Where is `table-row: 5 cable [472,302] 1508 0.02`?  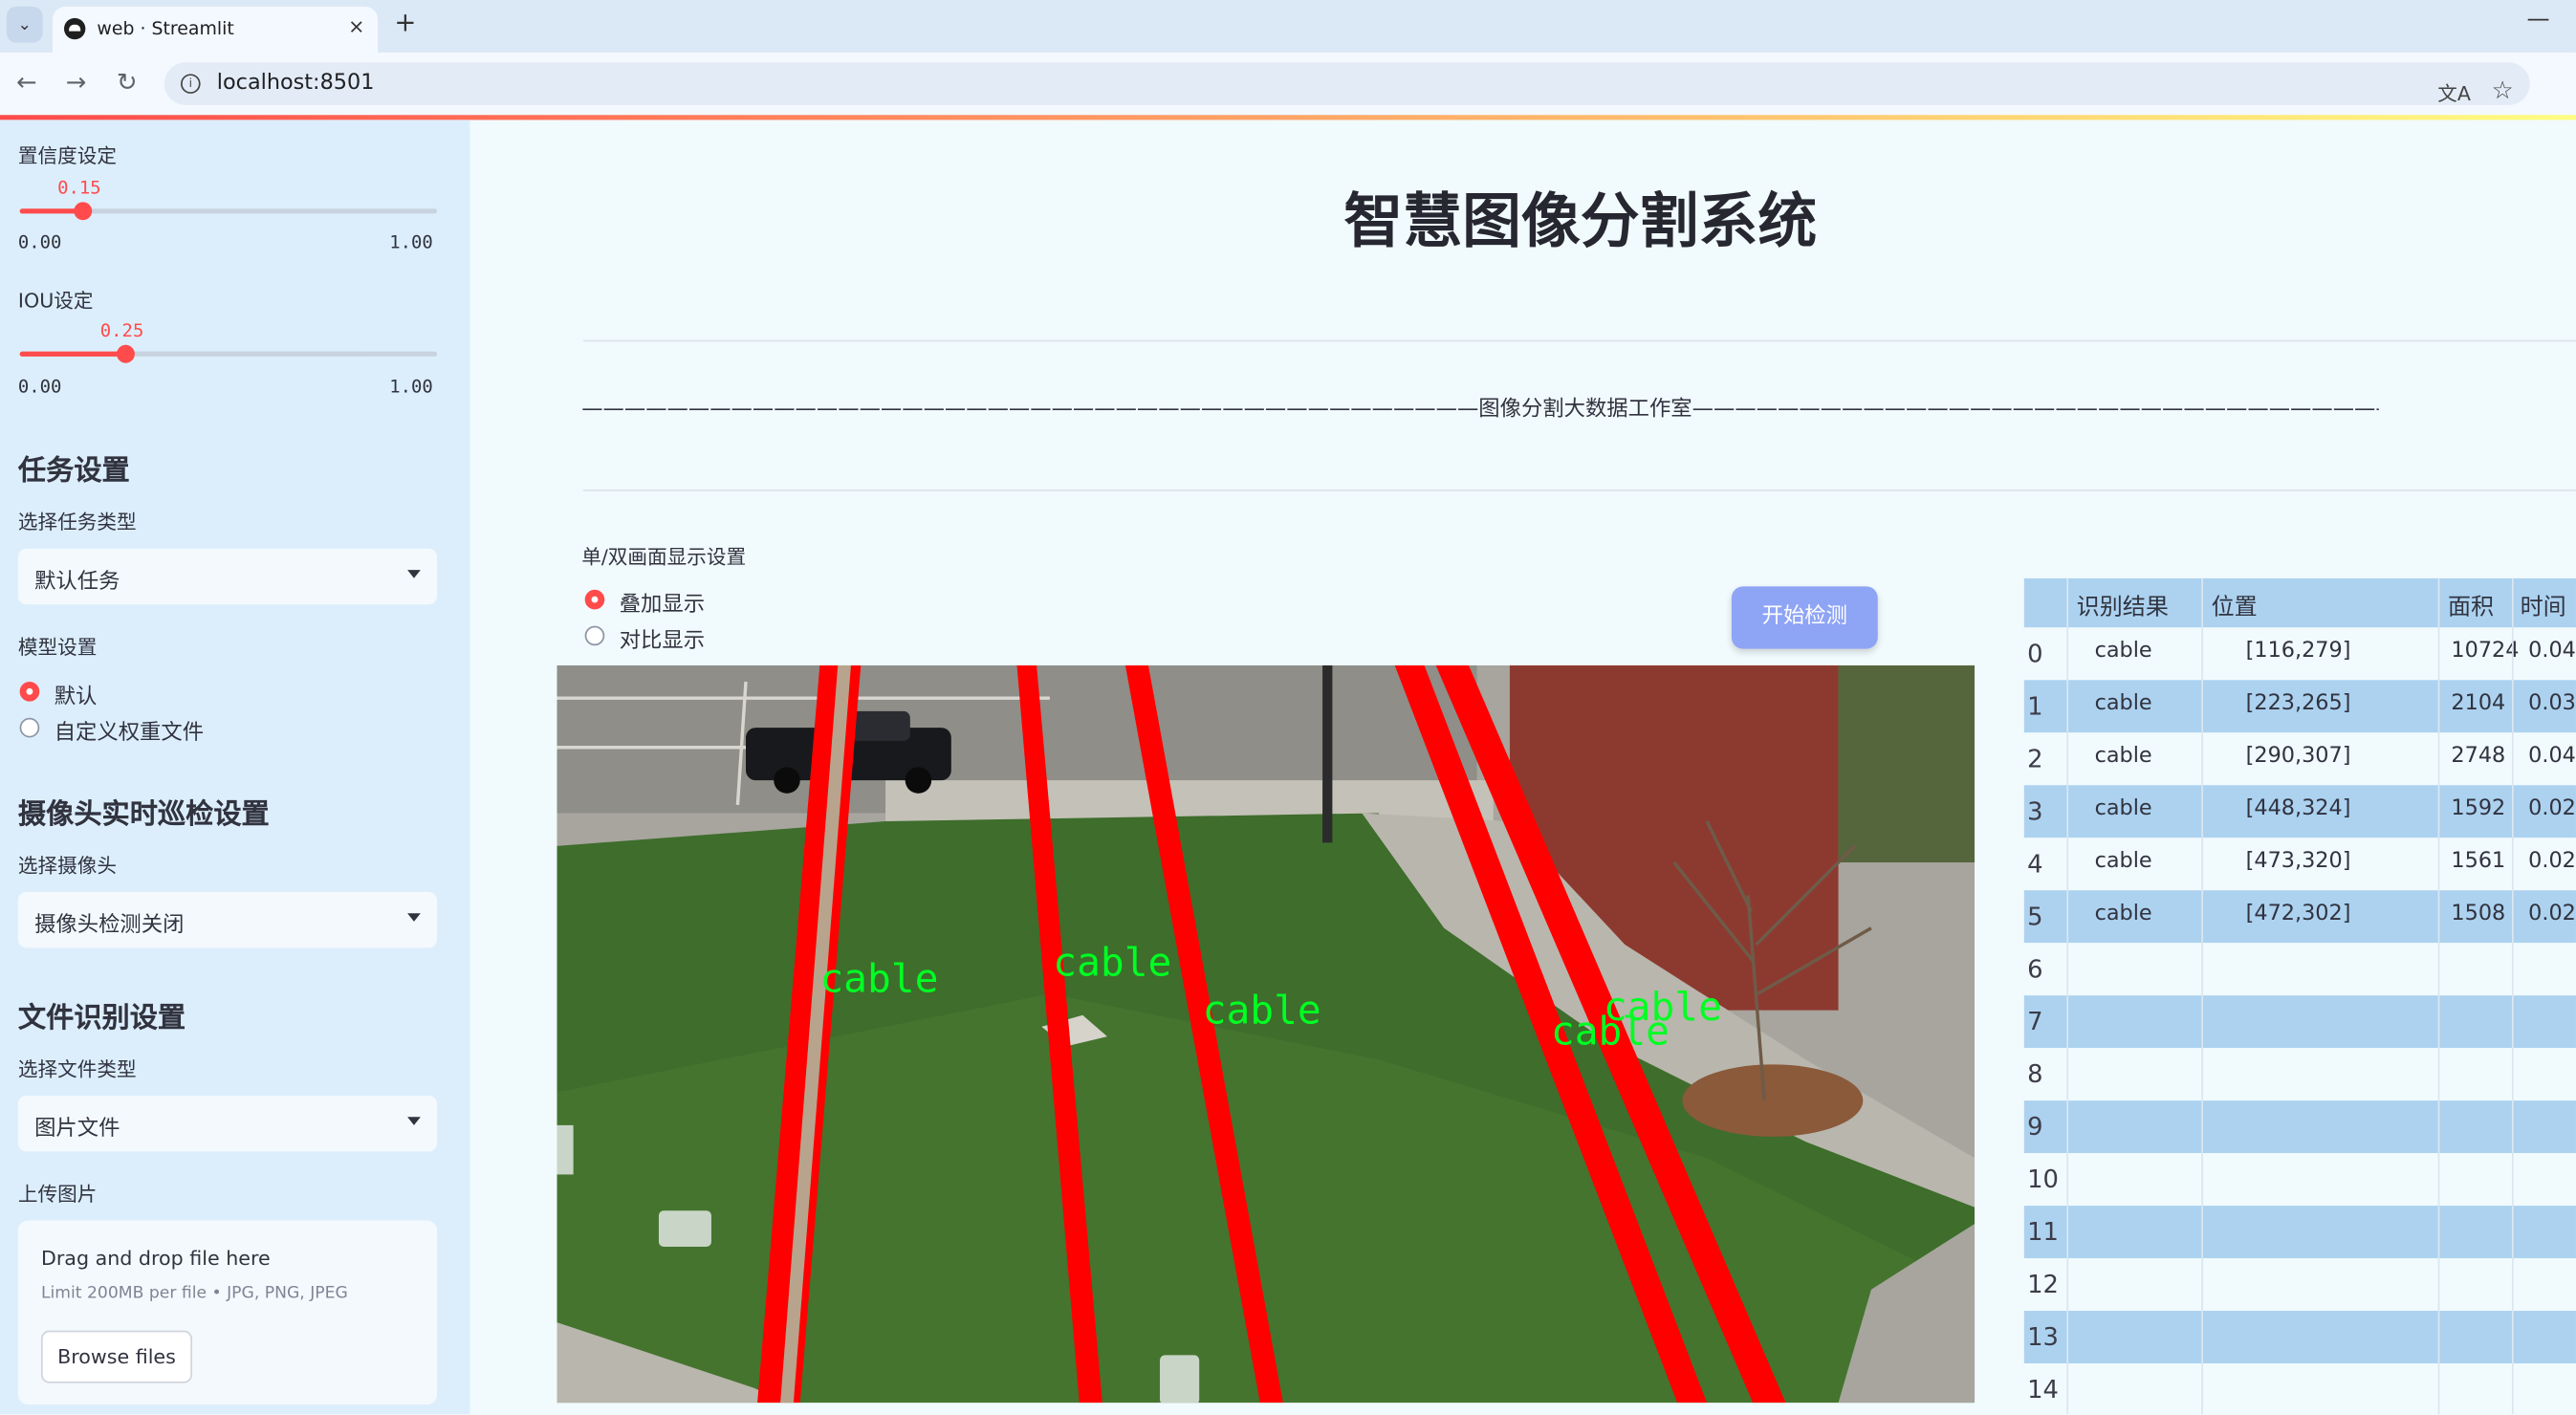
table-row: 5 cable [472,302] 1508 0.02 is located at coordinates (2299, 917).